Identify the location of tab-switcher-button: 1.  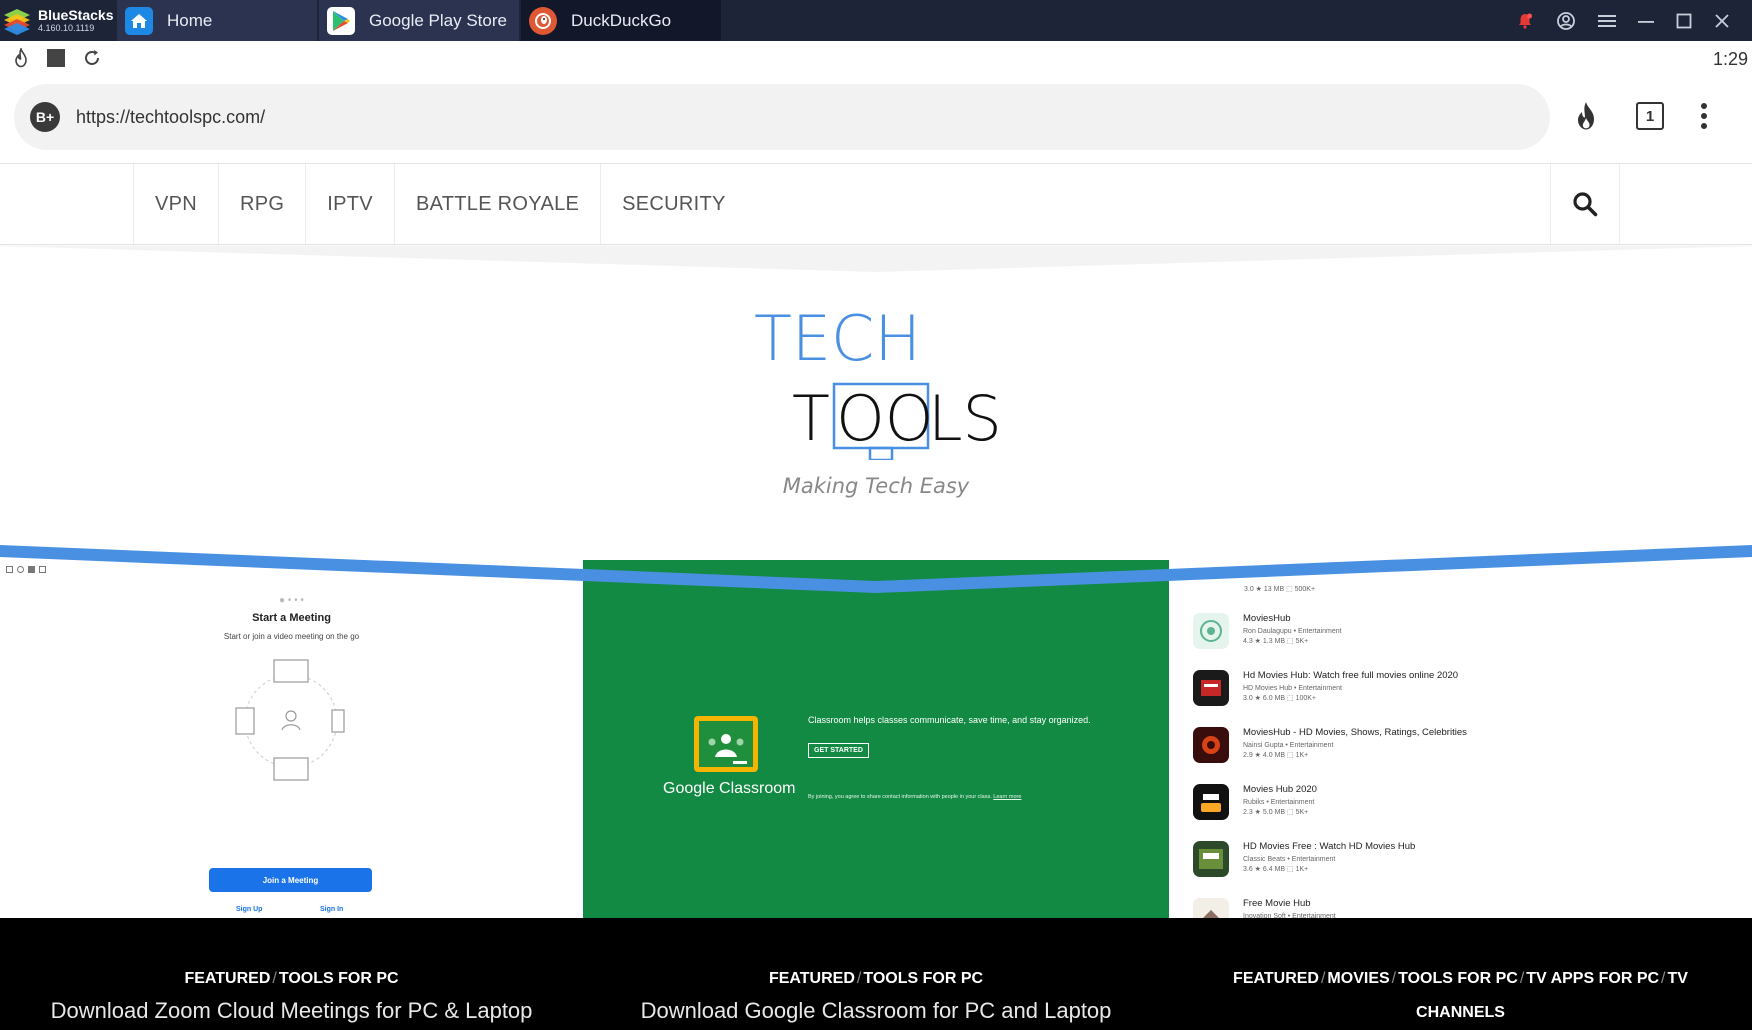
(1650, 116).